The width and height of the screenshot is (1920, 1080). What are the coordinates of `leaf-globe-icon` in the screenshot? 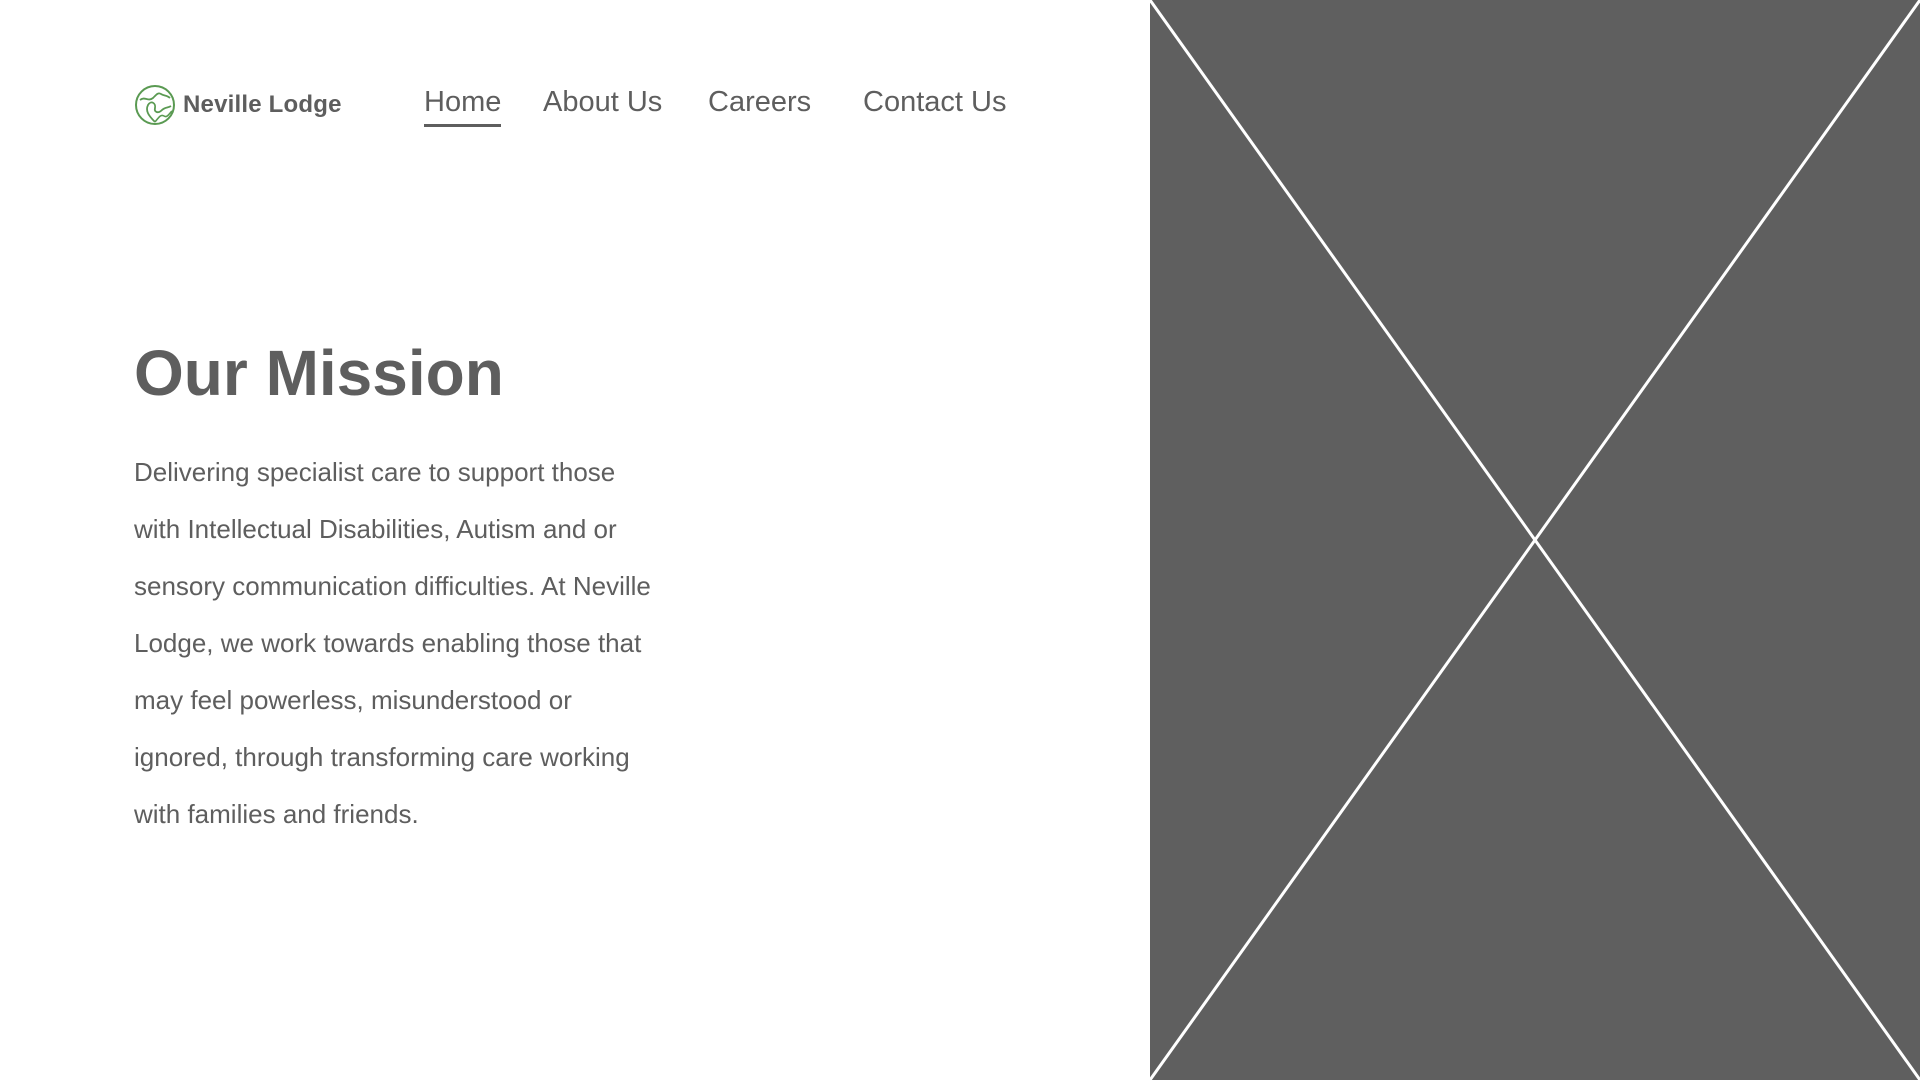 It's located at (155, 105).